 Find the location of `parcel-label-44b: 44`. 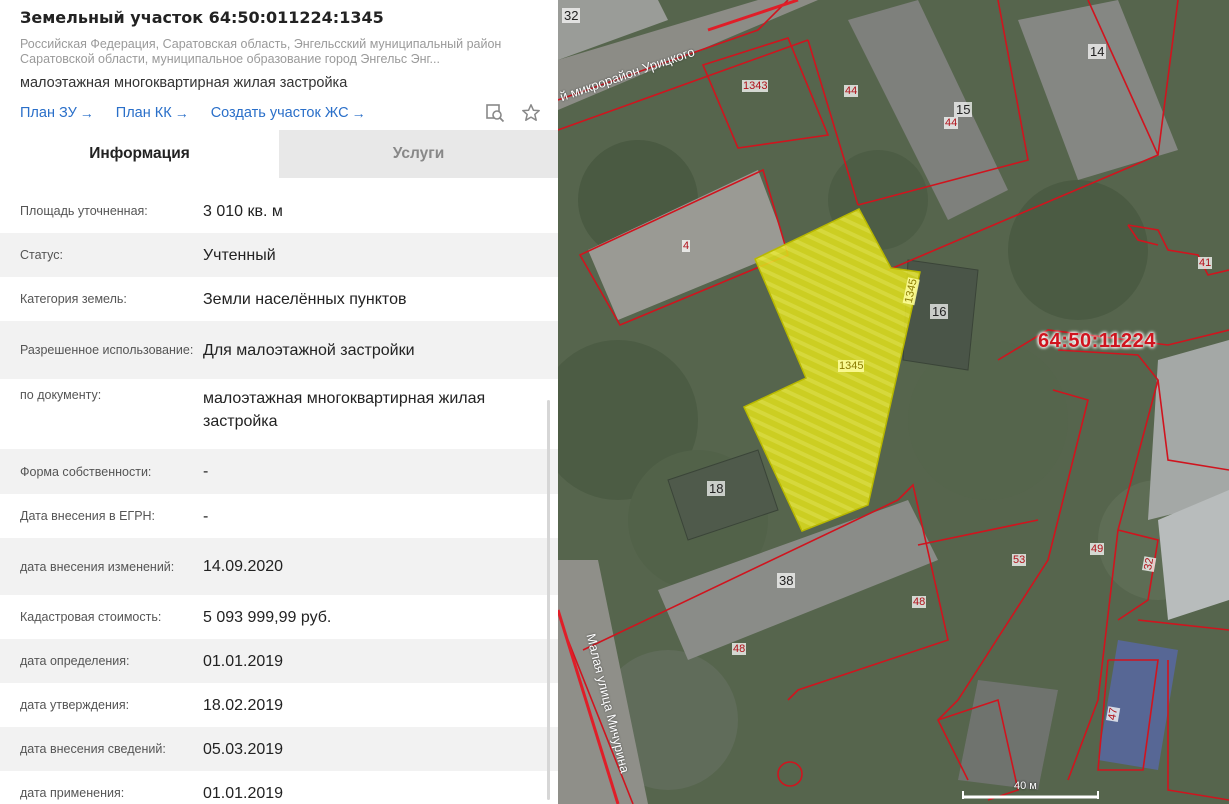

parcel-label-44b: 44 is located at coordinates (951, 123).